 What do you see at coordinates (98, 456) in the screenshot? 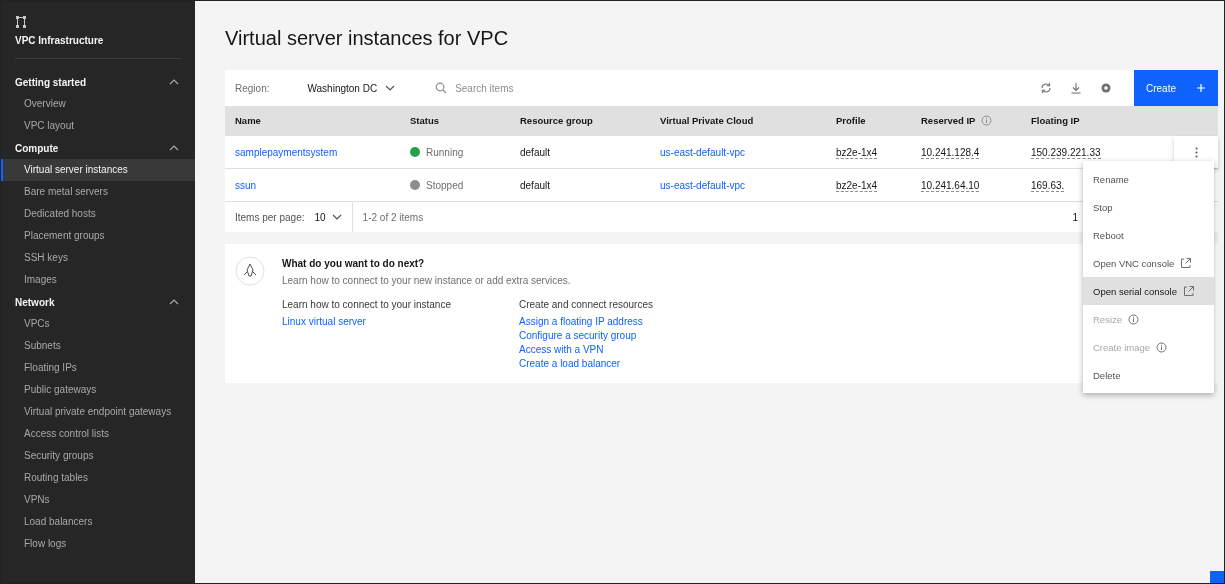
I see `sidebar-item: Security groups` at bounding box center [98, 456].